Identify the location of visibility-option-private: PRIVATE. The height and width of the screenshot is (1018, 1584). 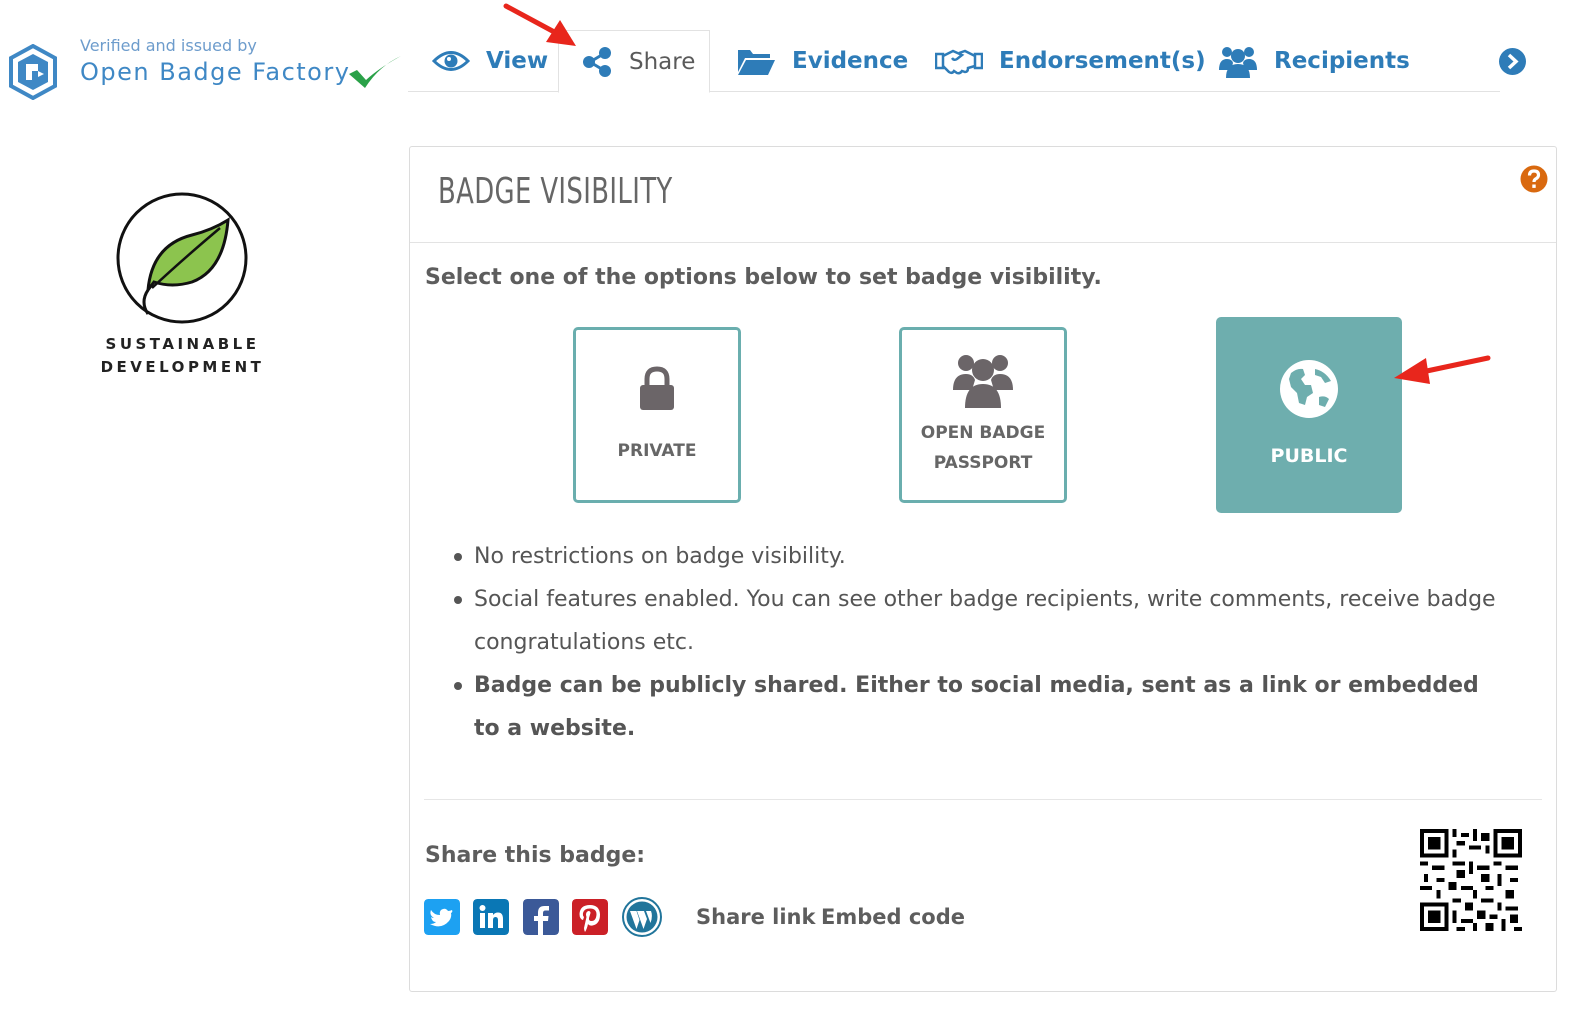
(657, 415).